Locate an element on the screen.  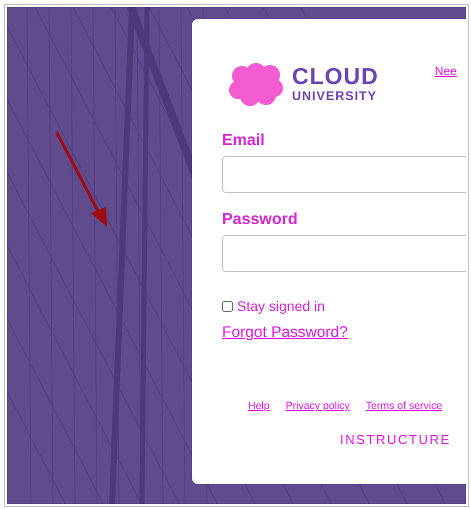
forgot-password-link: Forgot Password? is located at coordinates (285, 333).